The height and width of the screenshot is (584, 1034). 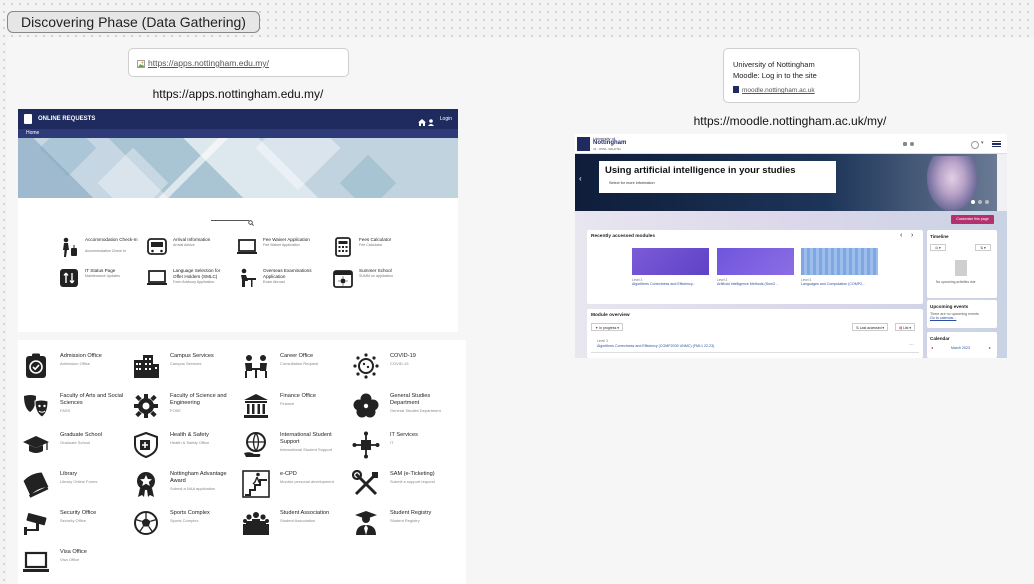 I want to click on dir-title: Security Office, so click(x=78, y=513).